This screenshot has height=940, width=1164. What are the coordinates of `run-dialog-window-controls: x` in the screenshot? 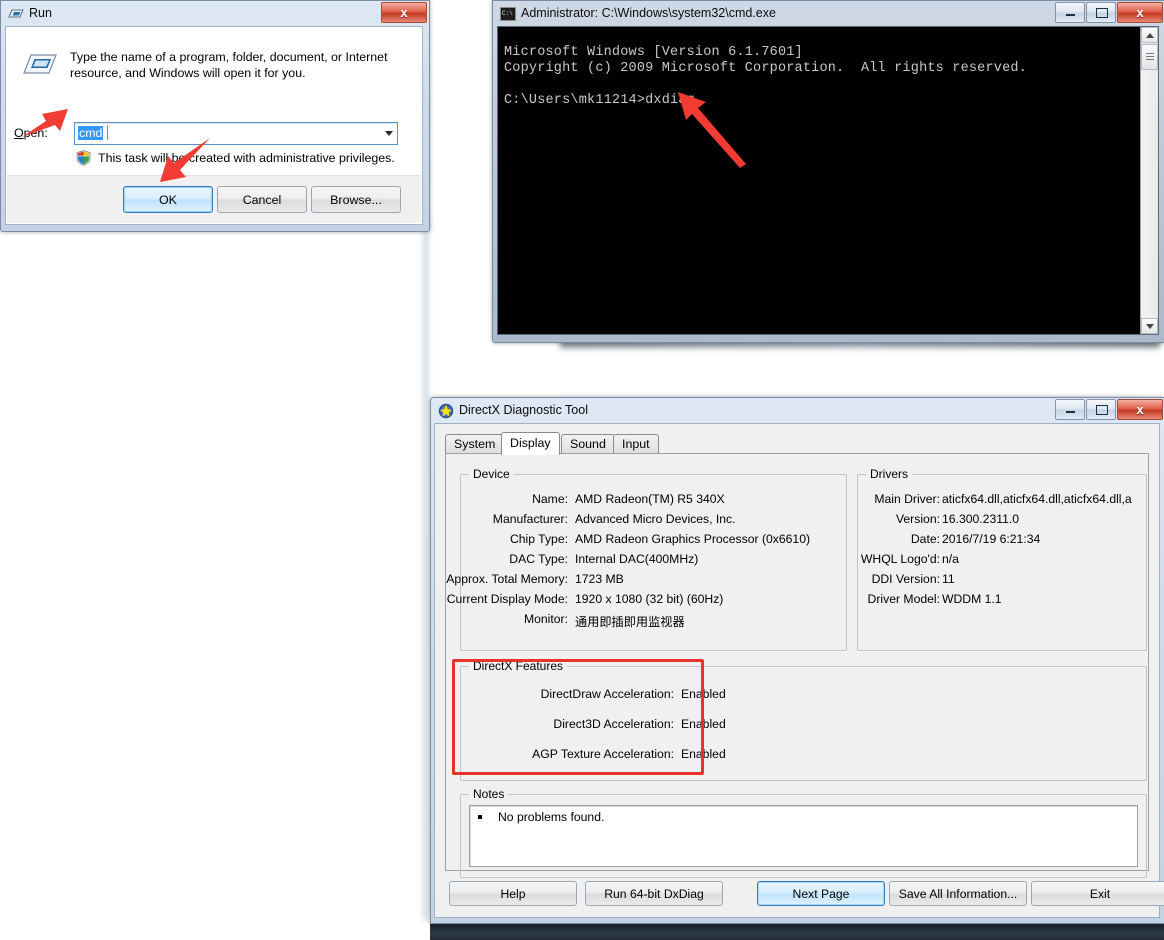 It's located at (403, 12).